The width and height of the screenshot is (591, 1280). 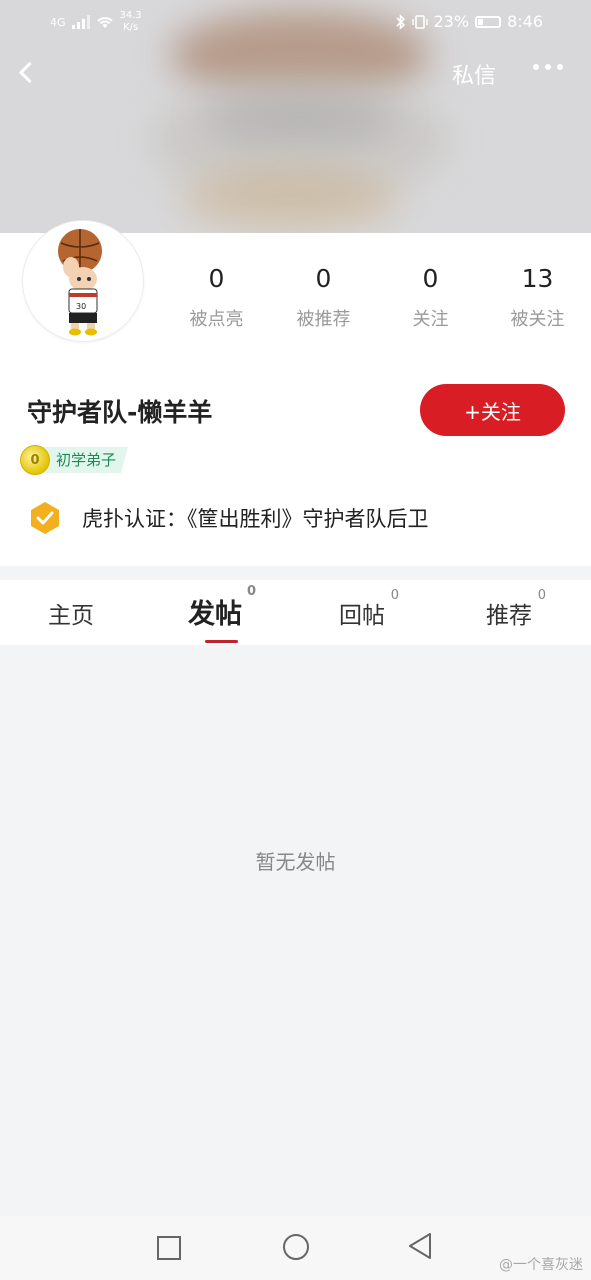 I want to click on clock: 8:46, so click(x=525, y=21).